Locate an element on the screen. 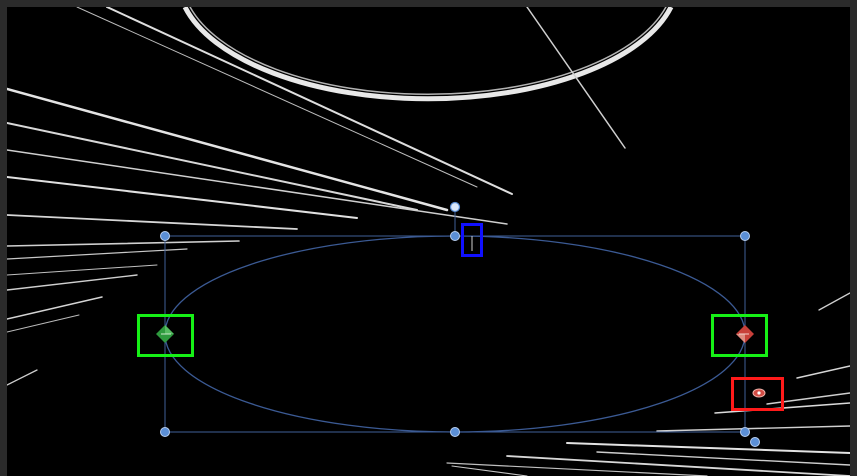 The image size is (857, 476). ring-shape is located at coordinates (428, 54).